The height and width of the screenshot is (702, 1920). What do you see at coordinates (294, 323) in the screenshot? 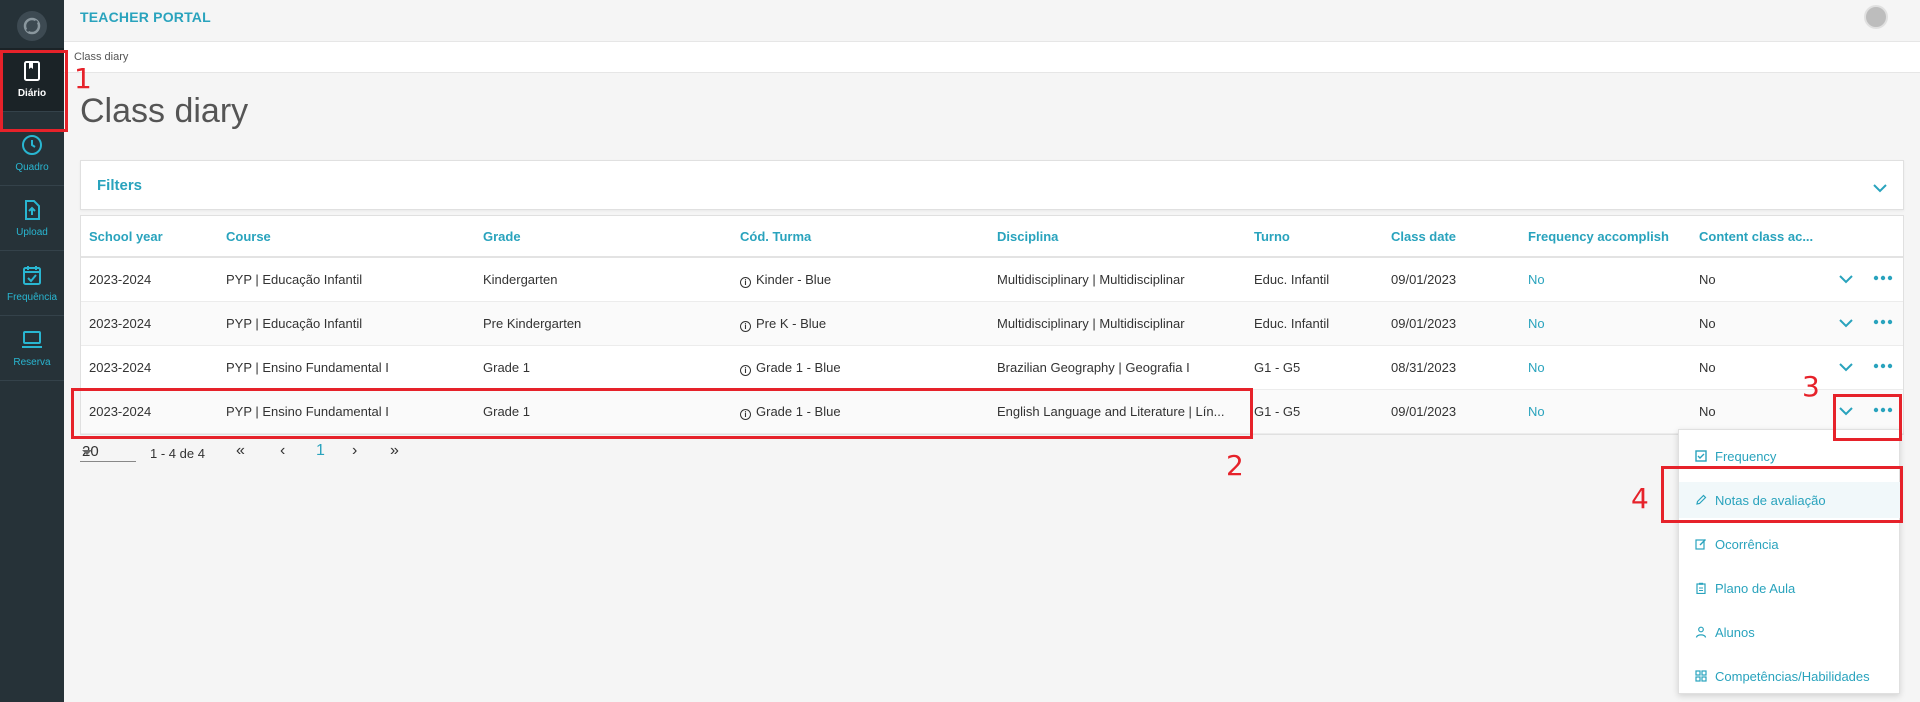
I see `cell-course: PYP | Educação Infantil` at bounding box center [294, 323].